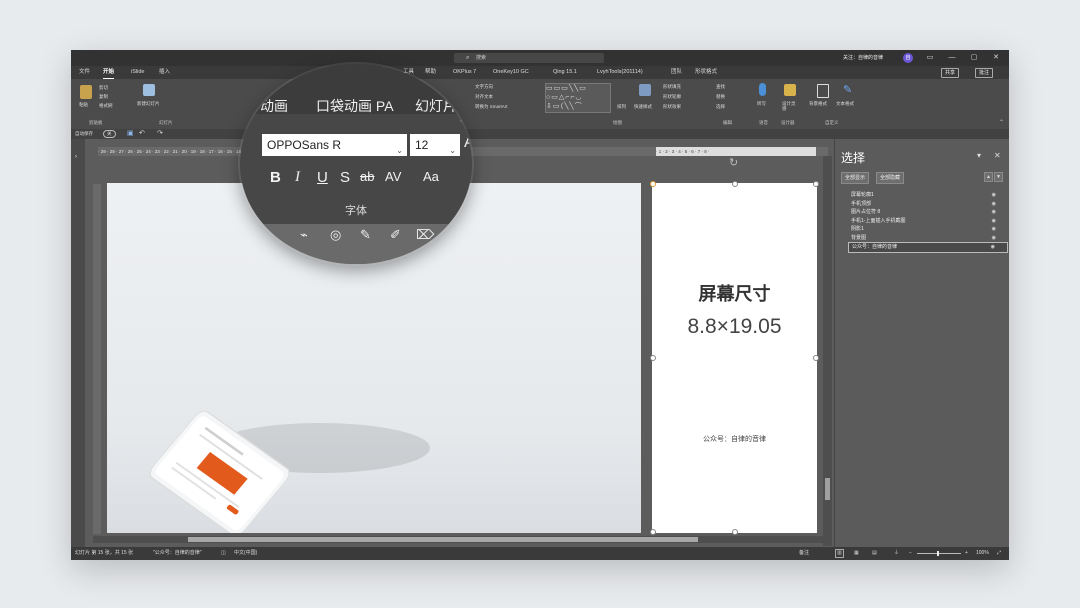  Describe the element at coordinates (83, 105) in the screenshot. I see `paste-label: 粘贴` at that location.